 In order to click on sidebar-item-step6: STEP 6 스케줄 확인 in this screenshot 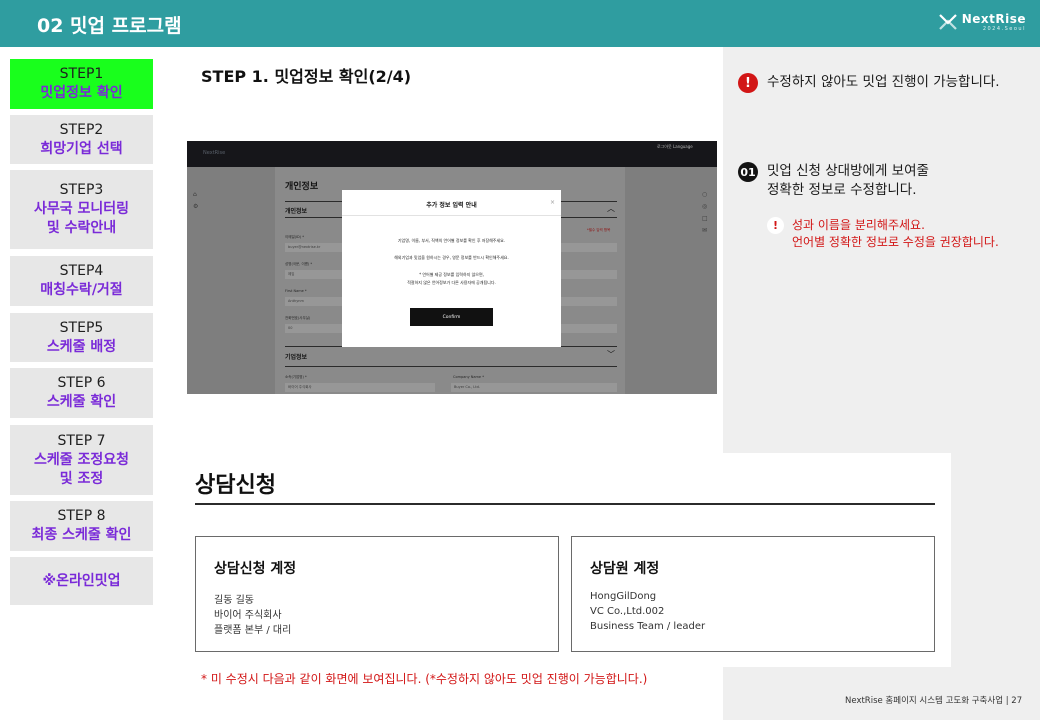, I will do `click(81, 393)`.